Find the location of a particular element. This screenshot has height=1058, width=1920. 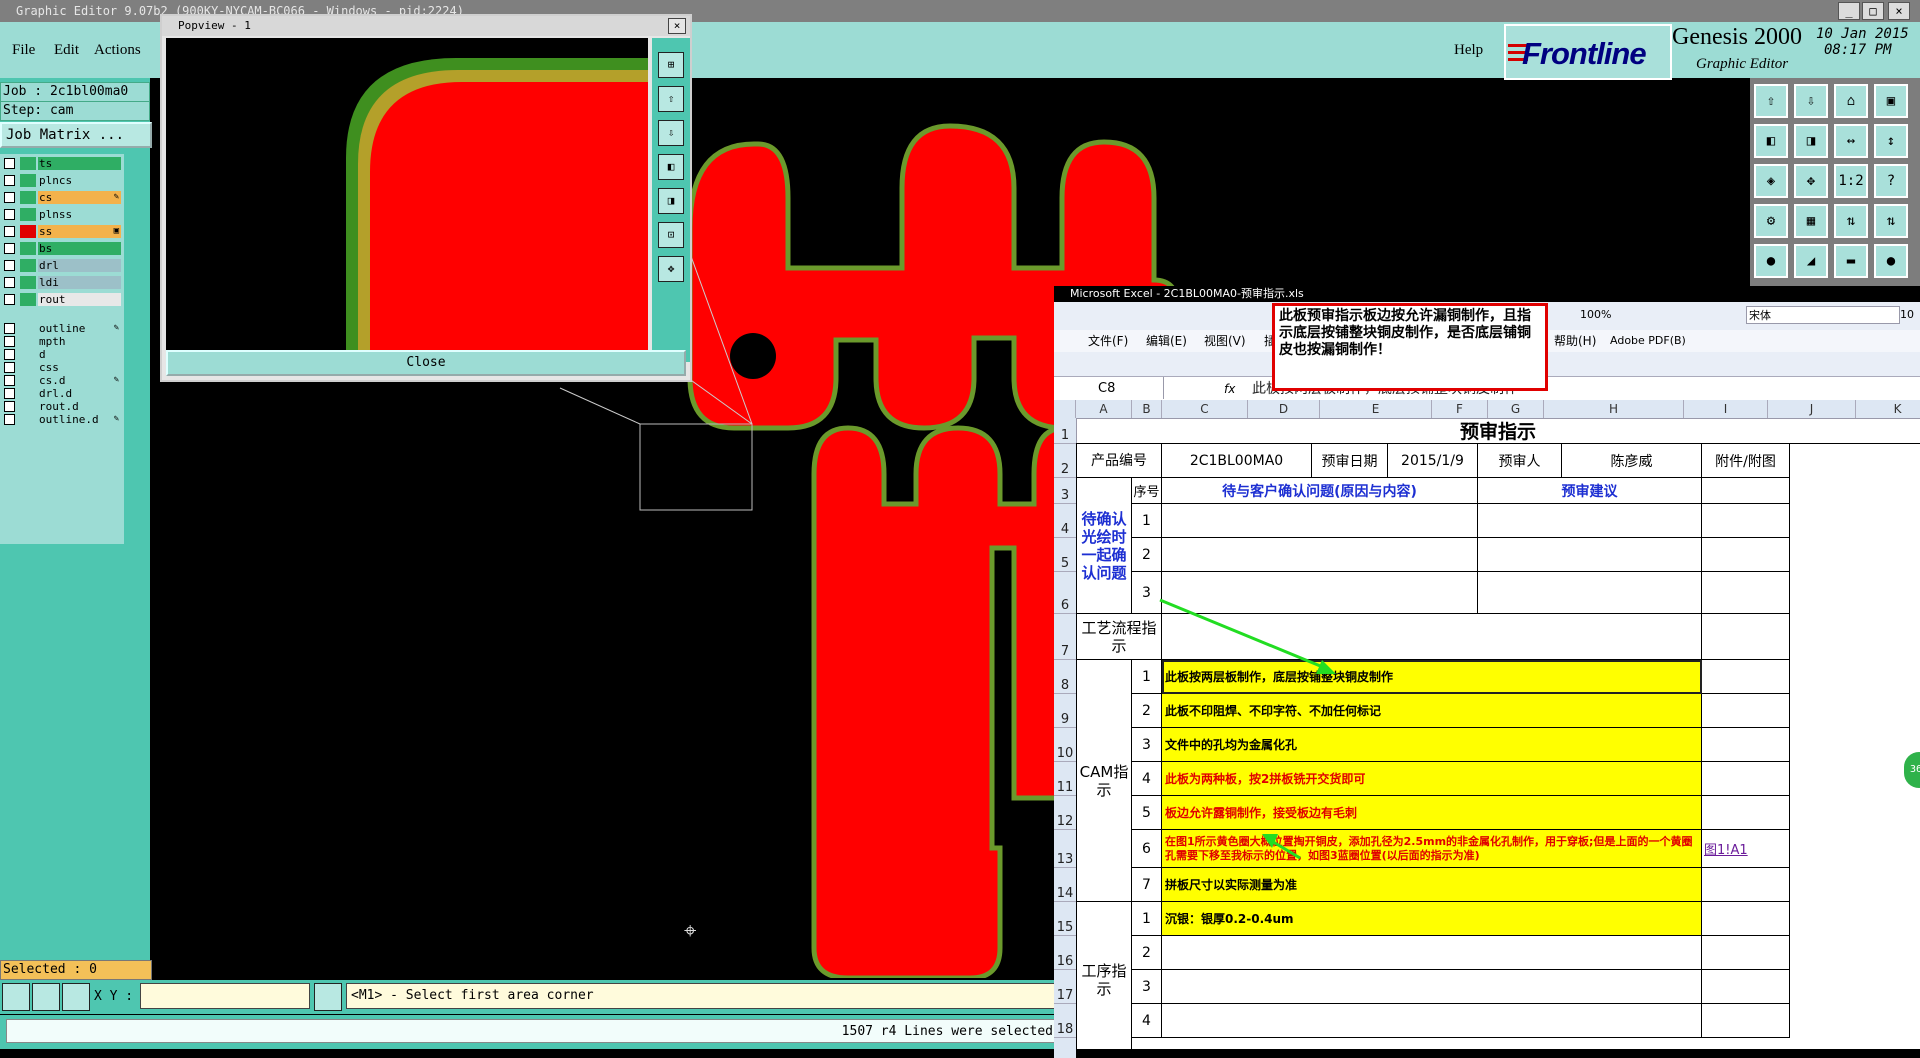

tool-button-icon-14: ⇅ is located at coordinates (1851, 221).